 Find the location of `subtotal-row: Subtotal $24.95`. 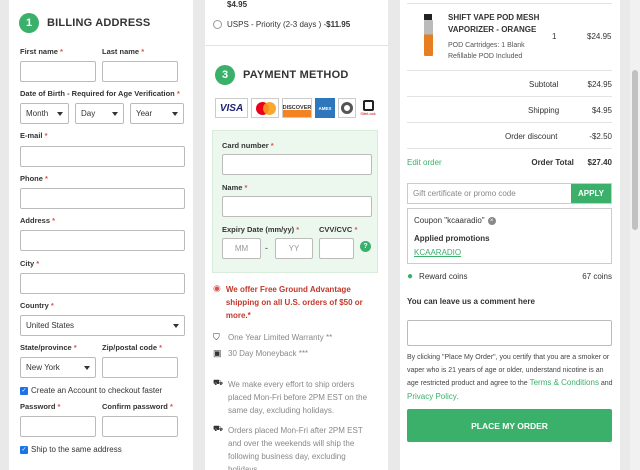

subtotal-row: Subtotal $24.95 is located at coordinates (570, 84).